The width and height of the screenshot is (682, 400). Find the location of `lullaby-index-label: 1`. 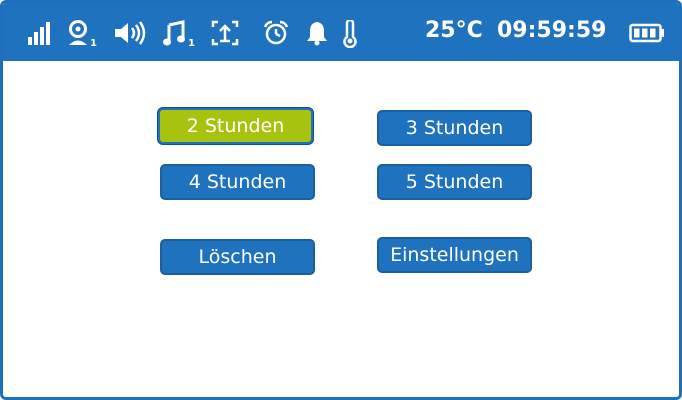

lullaby-index-label: 1 is located at coordinates (191, 43).